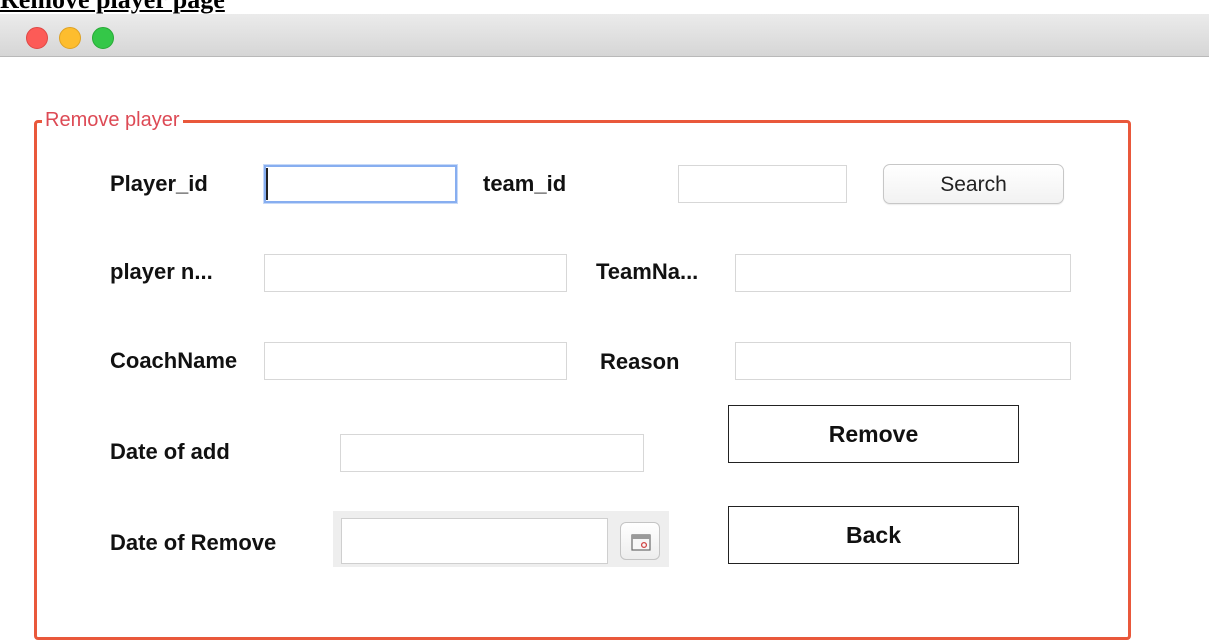 The width and height of the screenshot is (1209, 640). I want to click on date-picker-button, so click(640, 541).